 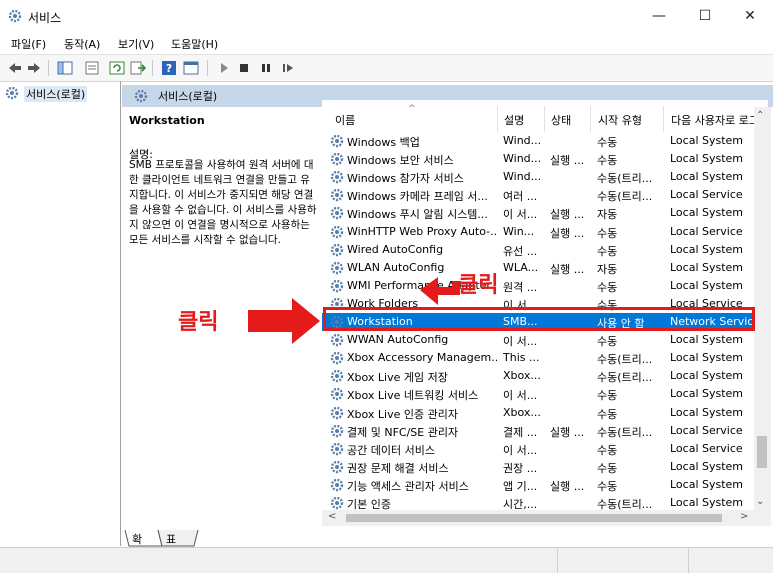 I want to click on column-header-status: 상태, so click(x=561, y=120).